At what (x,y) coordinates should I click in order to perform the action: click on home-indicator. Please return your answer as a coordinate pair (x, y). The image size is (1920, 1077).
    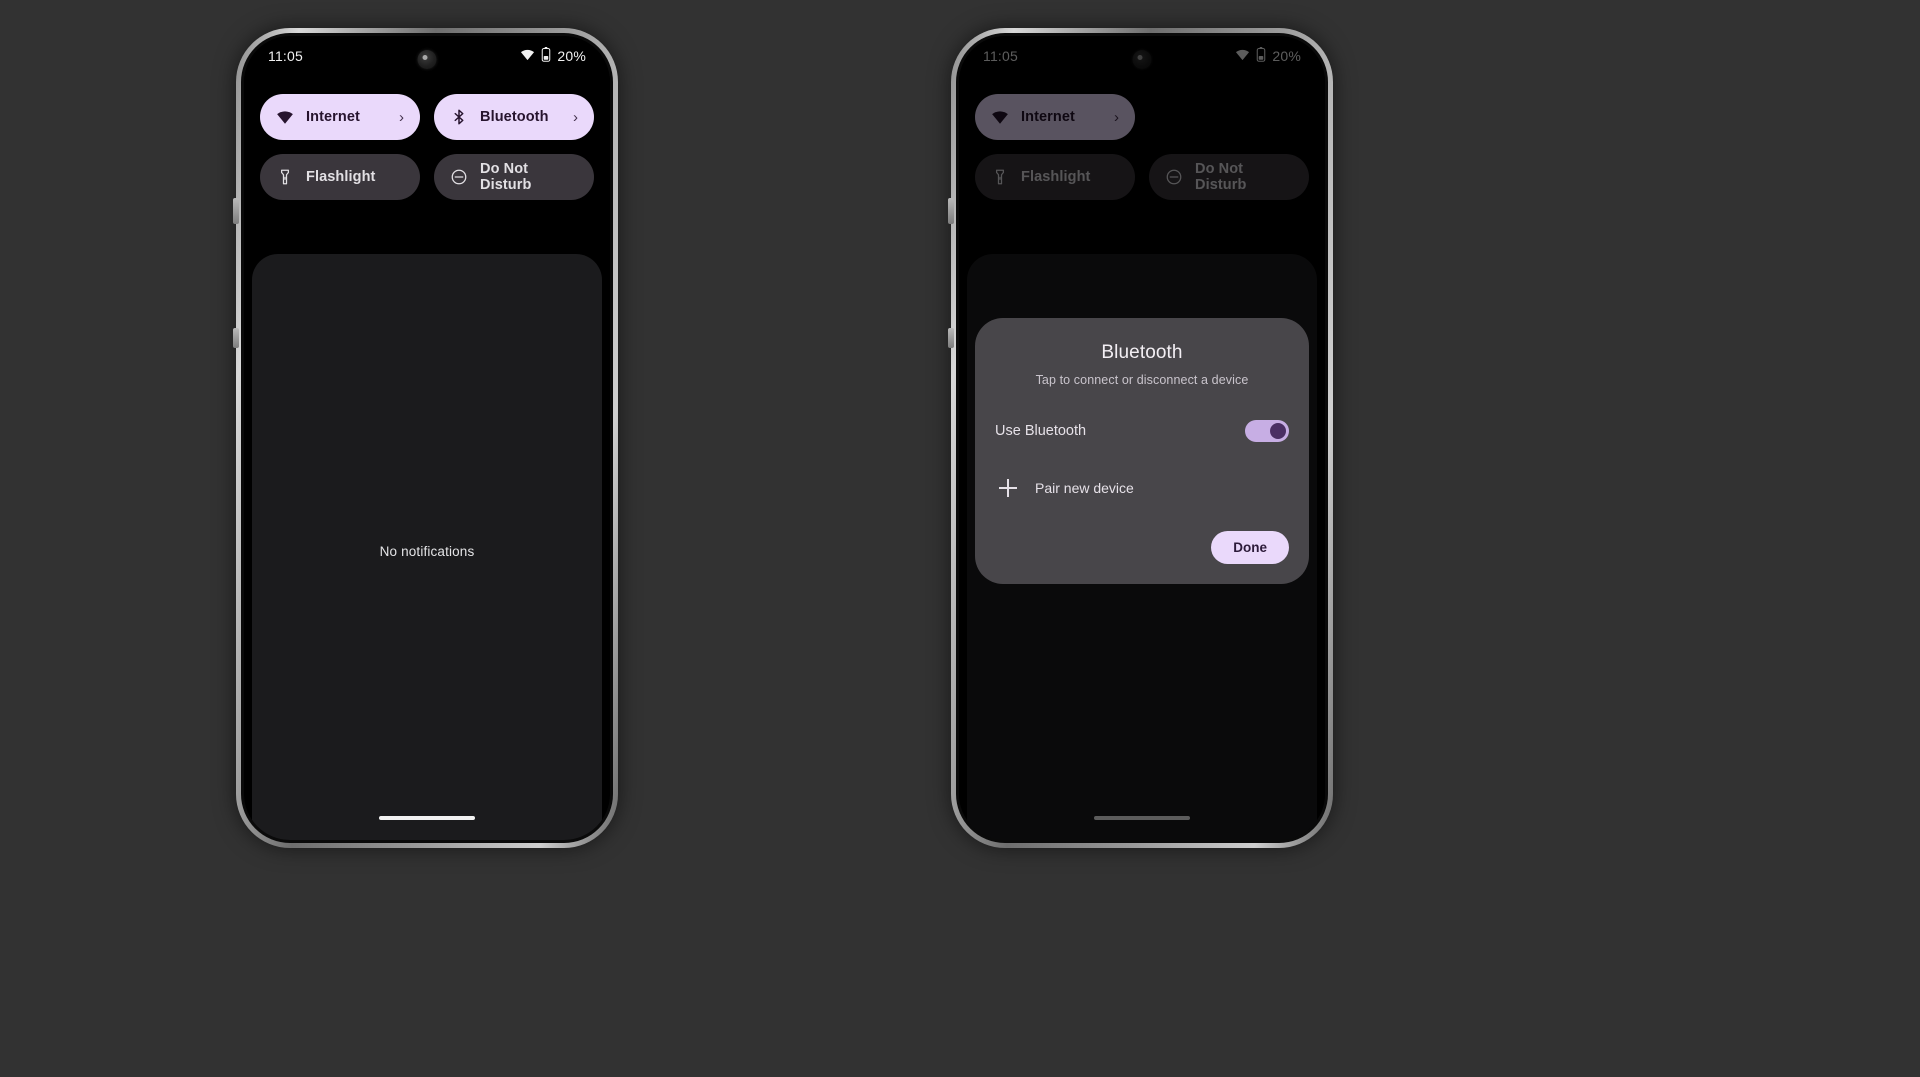
    Looking at the image, I should click on (427, 818).